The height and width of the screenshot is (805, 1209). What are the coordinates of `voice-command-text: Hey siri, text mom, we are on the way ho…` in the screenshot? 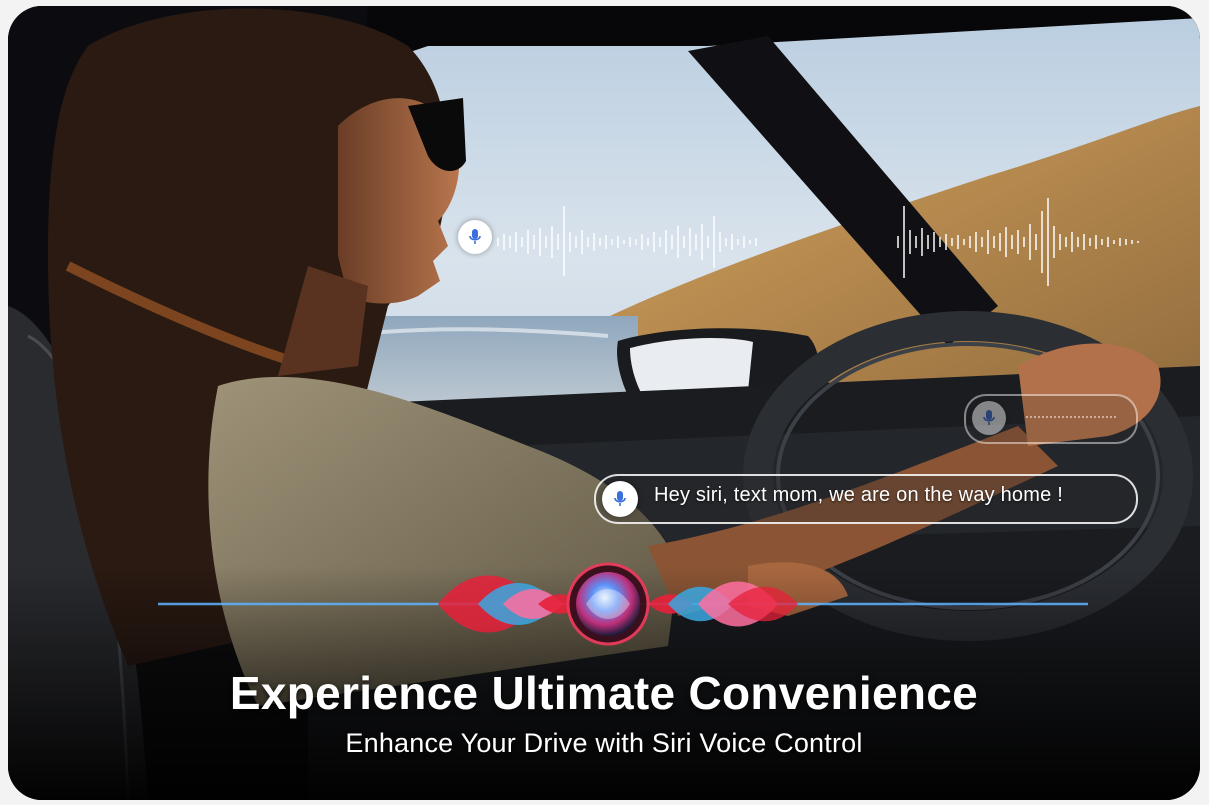 It's located at (858, 495).